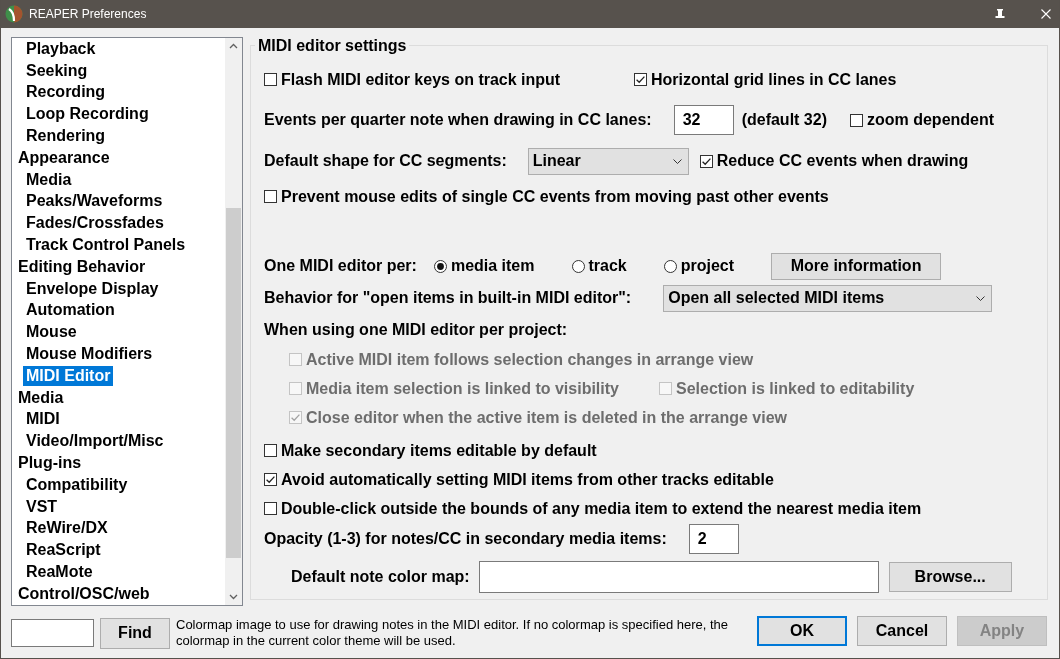 The image size is (1060, 659). Describe the element at coordinates (88, 14) in the screenshot. I see `window-title: REAPER Preferences` at that location.